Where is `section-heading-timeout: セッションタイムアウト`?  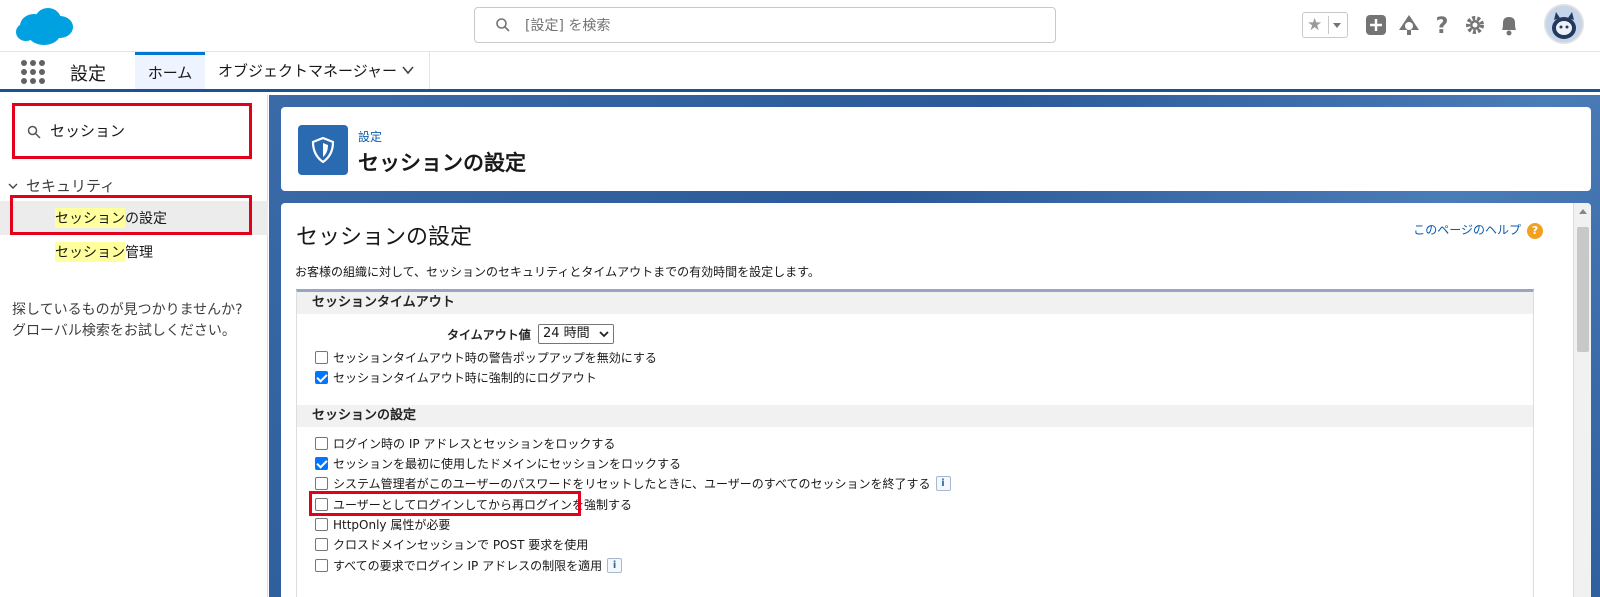
section-heading-timeout: セッションタイムアウト is located at coordinates (915, 303).